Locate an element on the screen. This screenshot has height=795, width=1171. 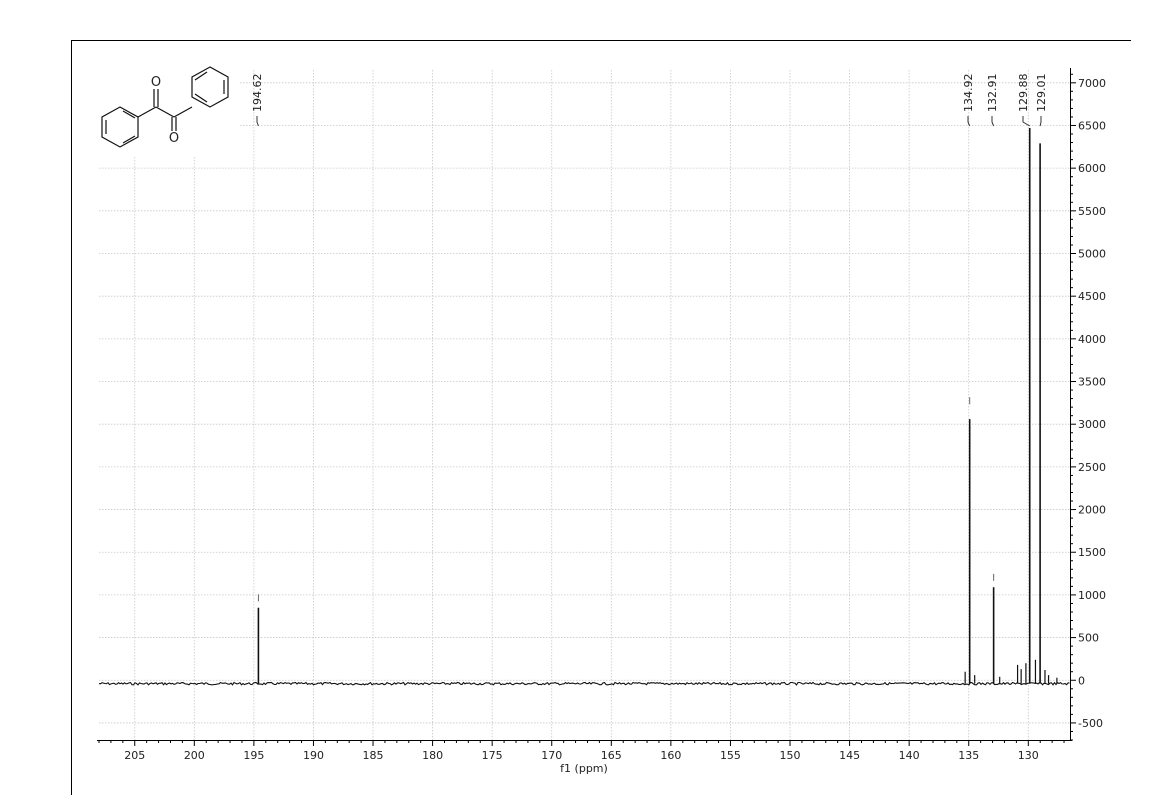
y-tick-label: 4500 is located at coordinates (1092, 296).